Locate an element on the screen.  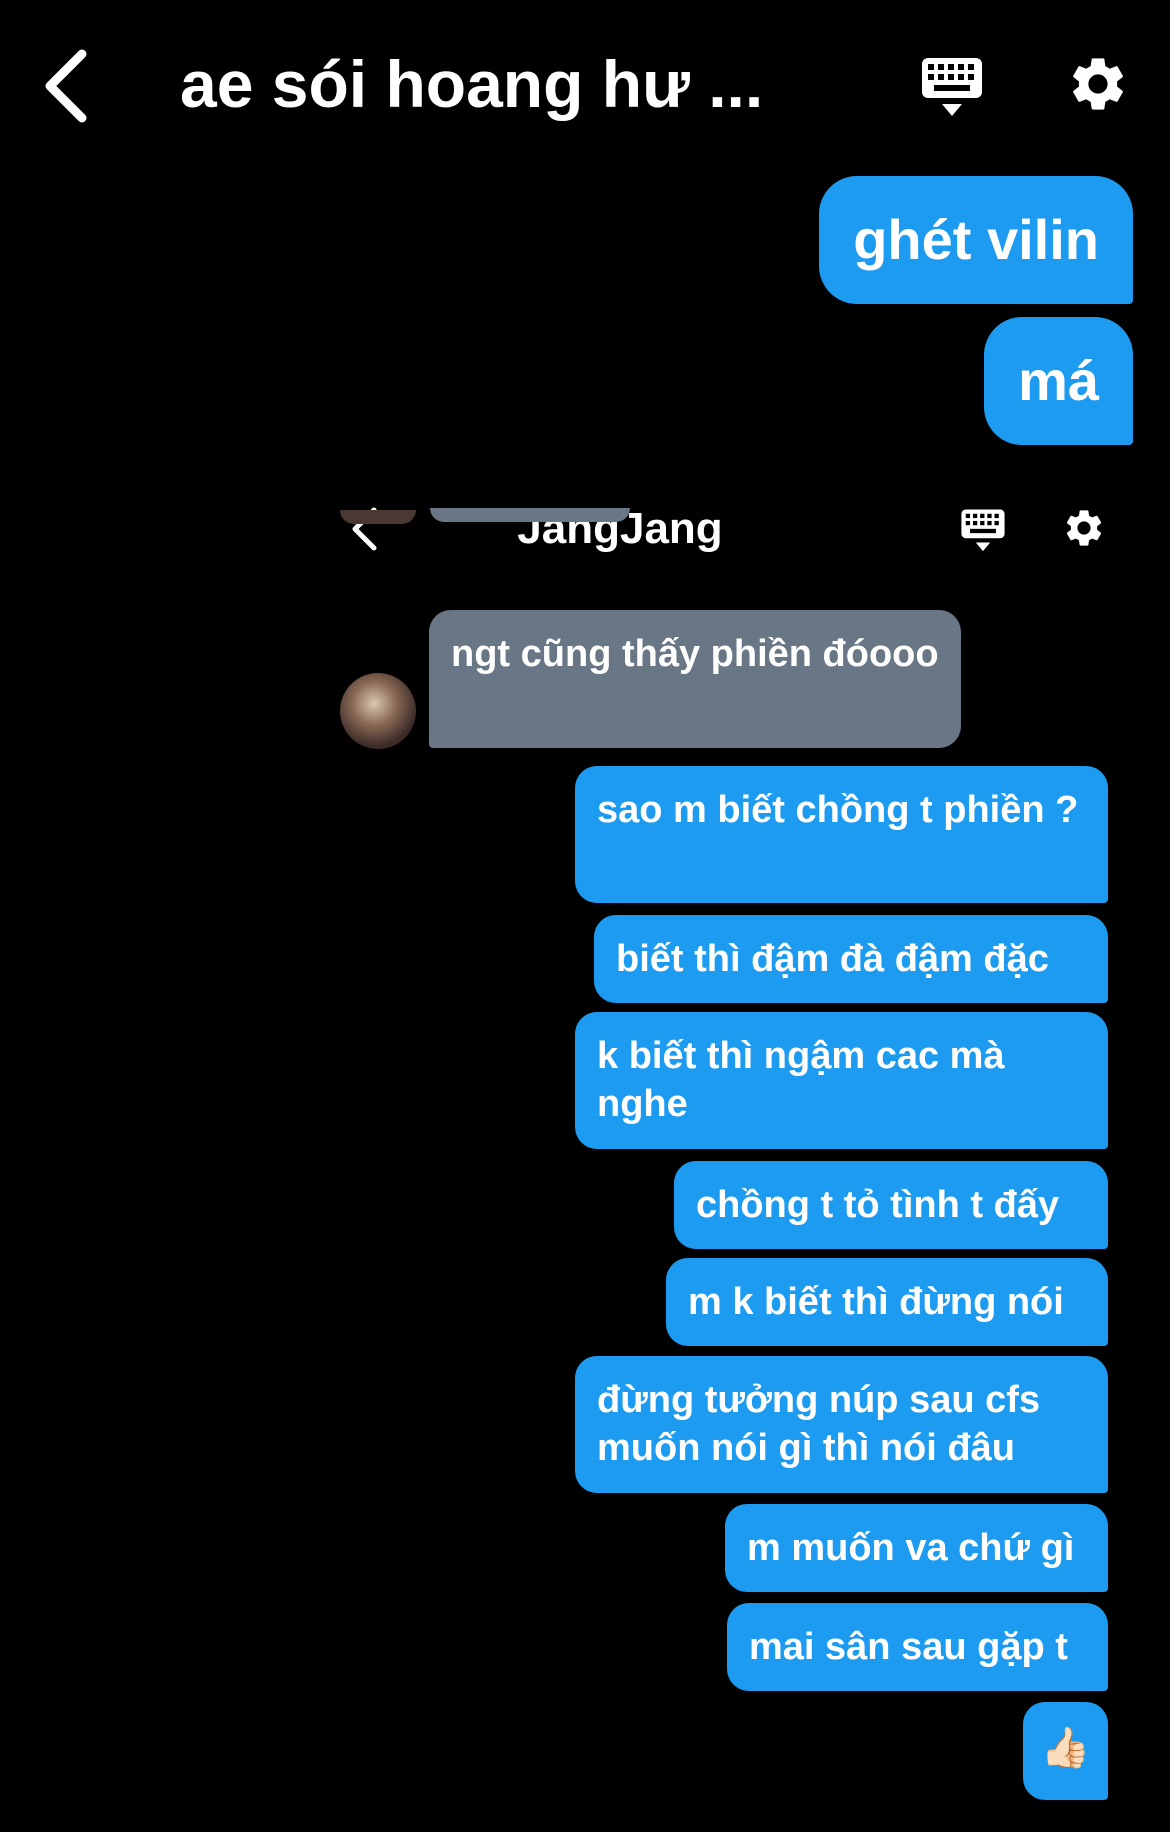
chevron-left-icon is located at coordinates (66, 86).